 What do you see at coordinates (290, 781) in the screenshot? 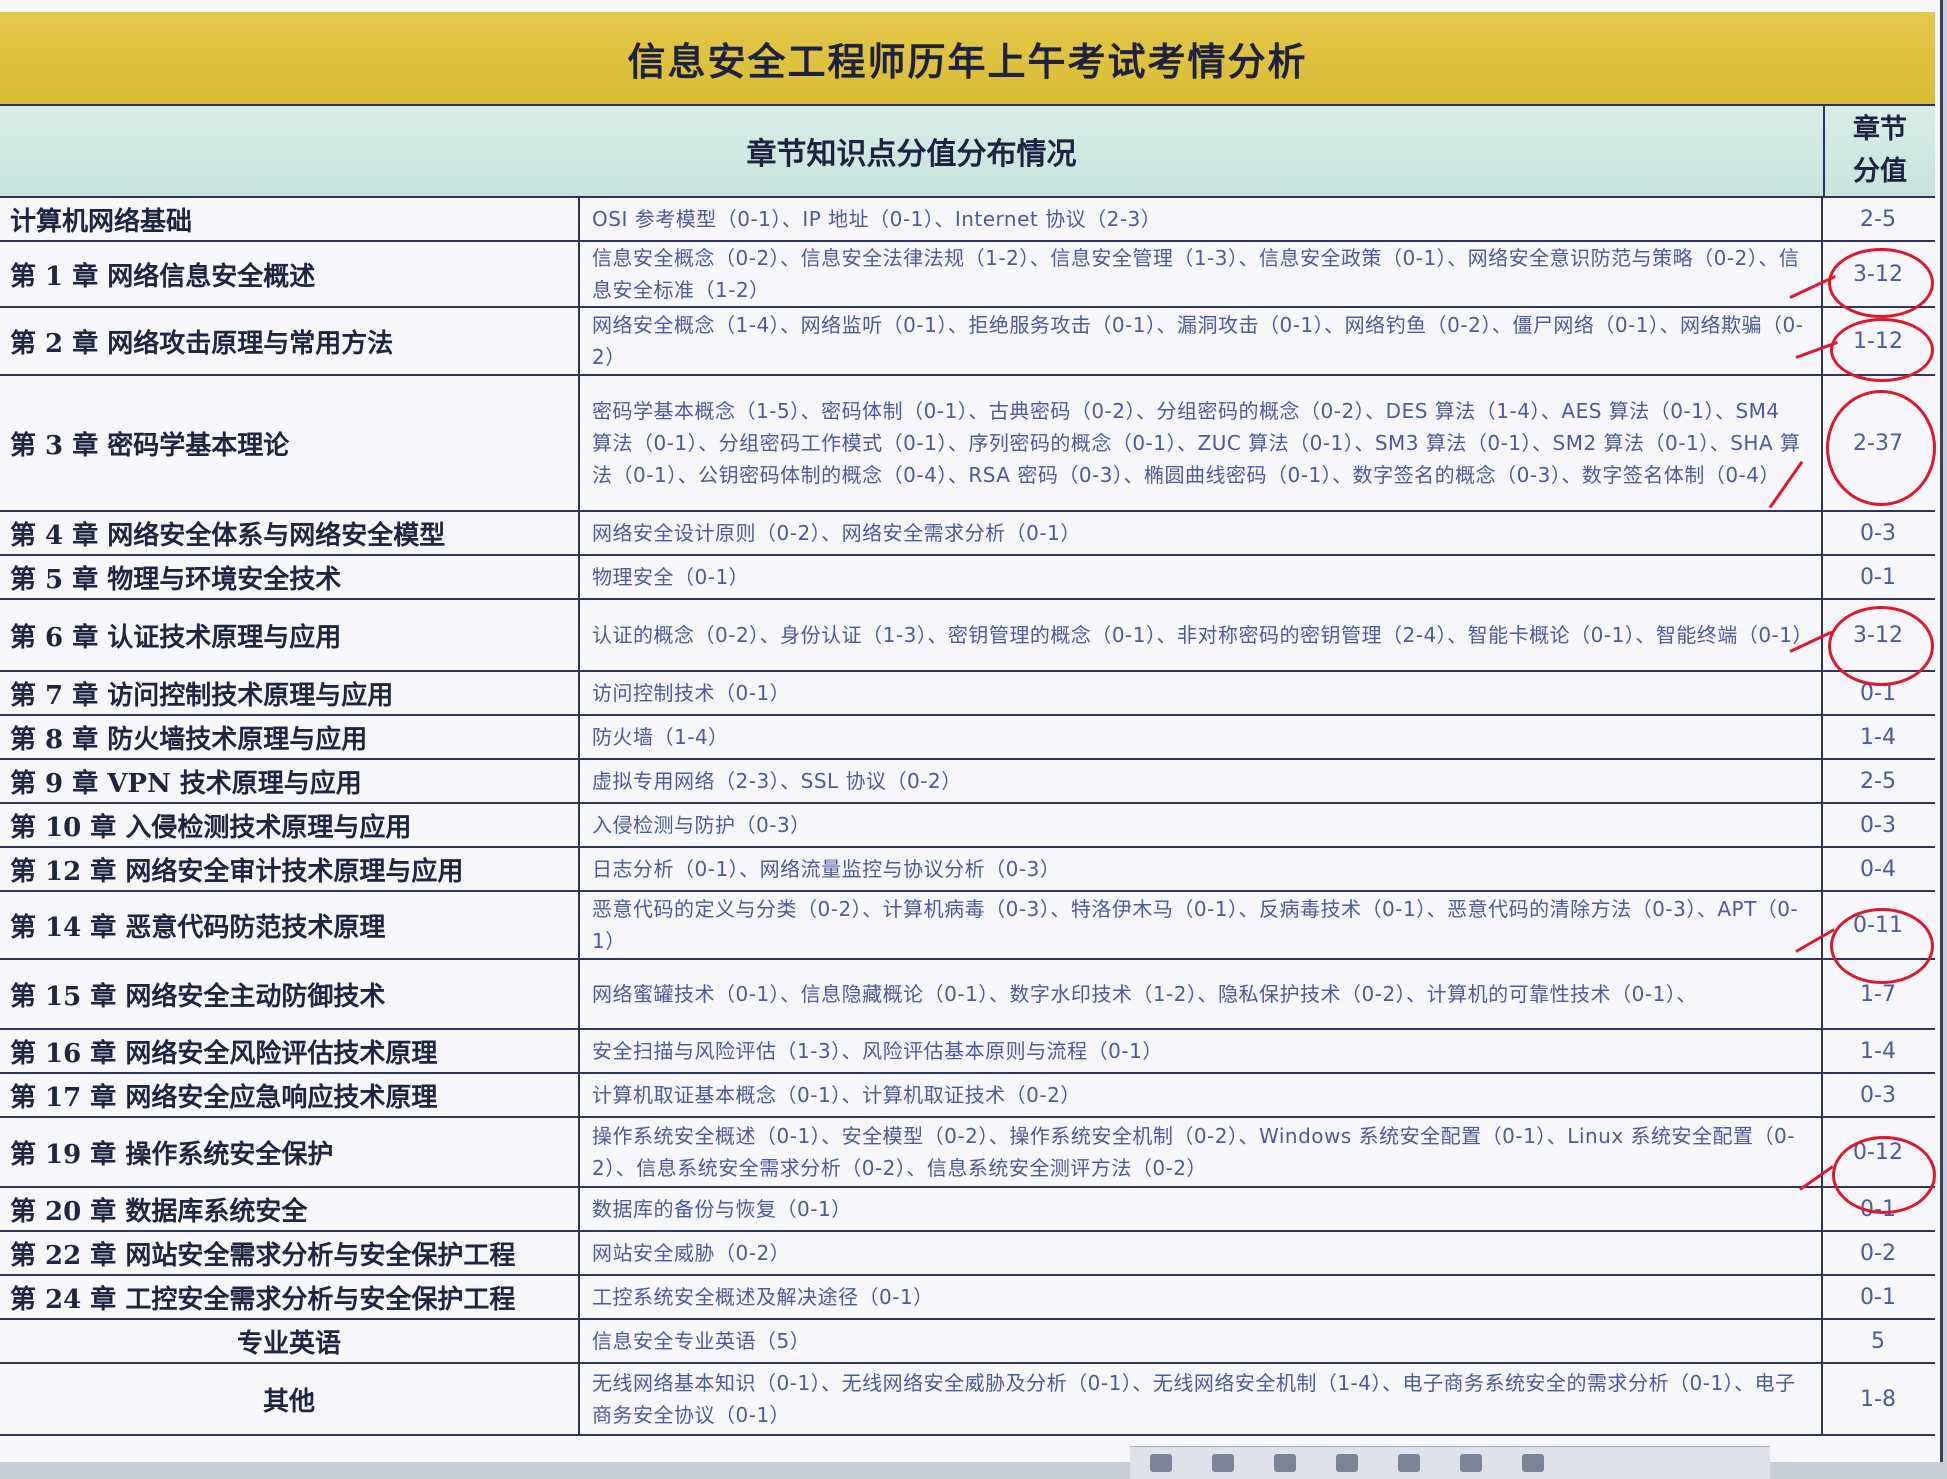
I see `chapter-name: 第 9 章 VPN 技术原理与应用` at bounding box center [290, 781].